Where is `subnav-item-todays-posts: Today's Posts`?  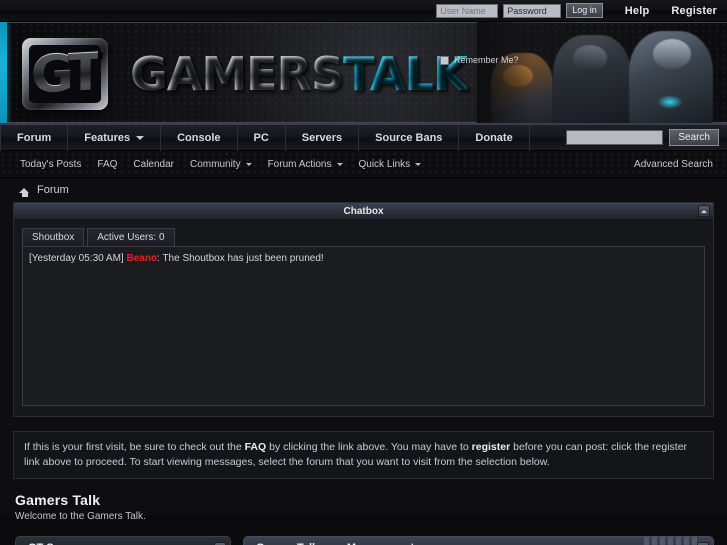 subnav-item-todays-posts: Today's Posts is located at coordinates (50, 164).